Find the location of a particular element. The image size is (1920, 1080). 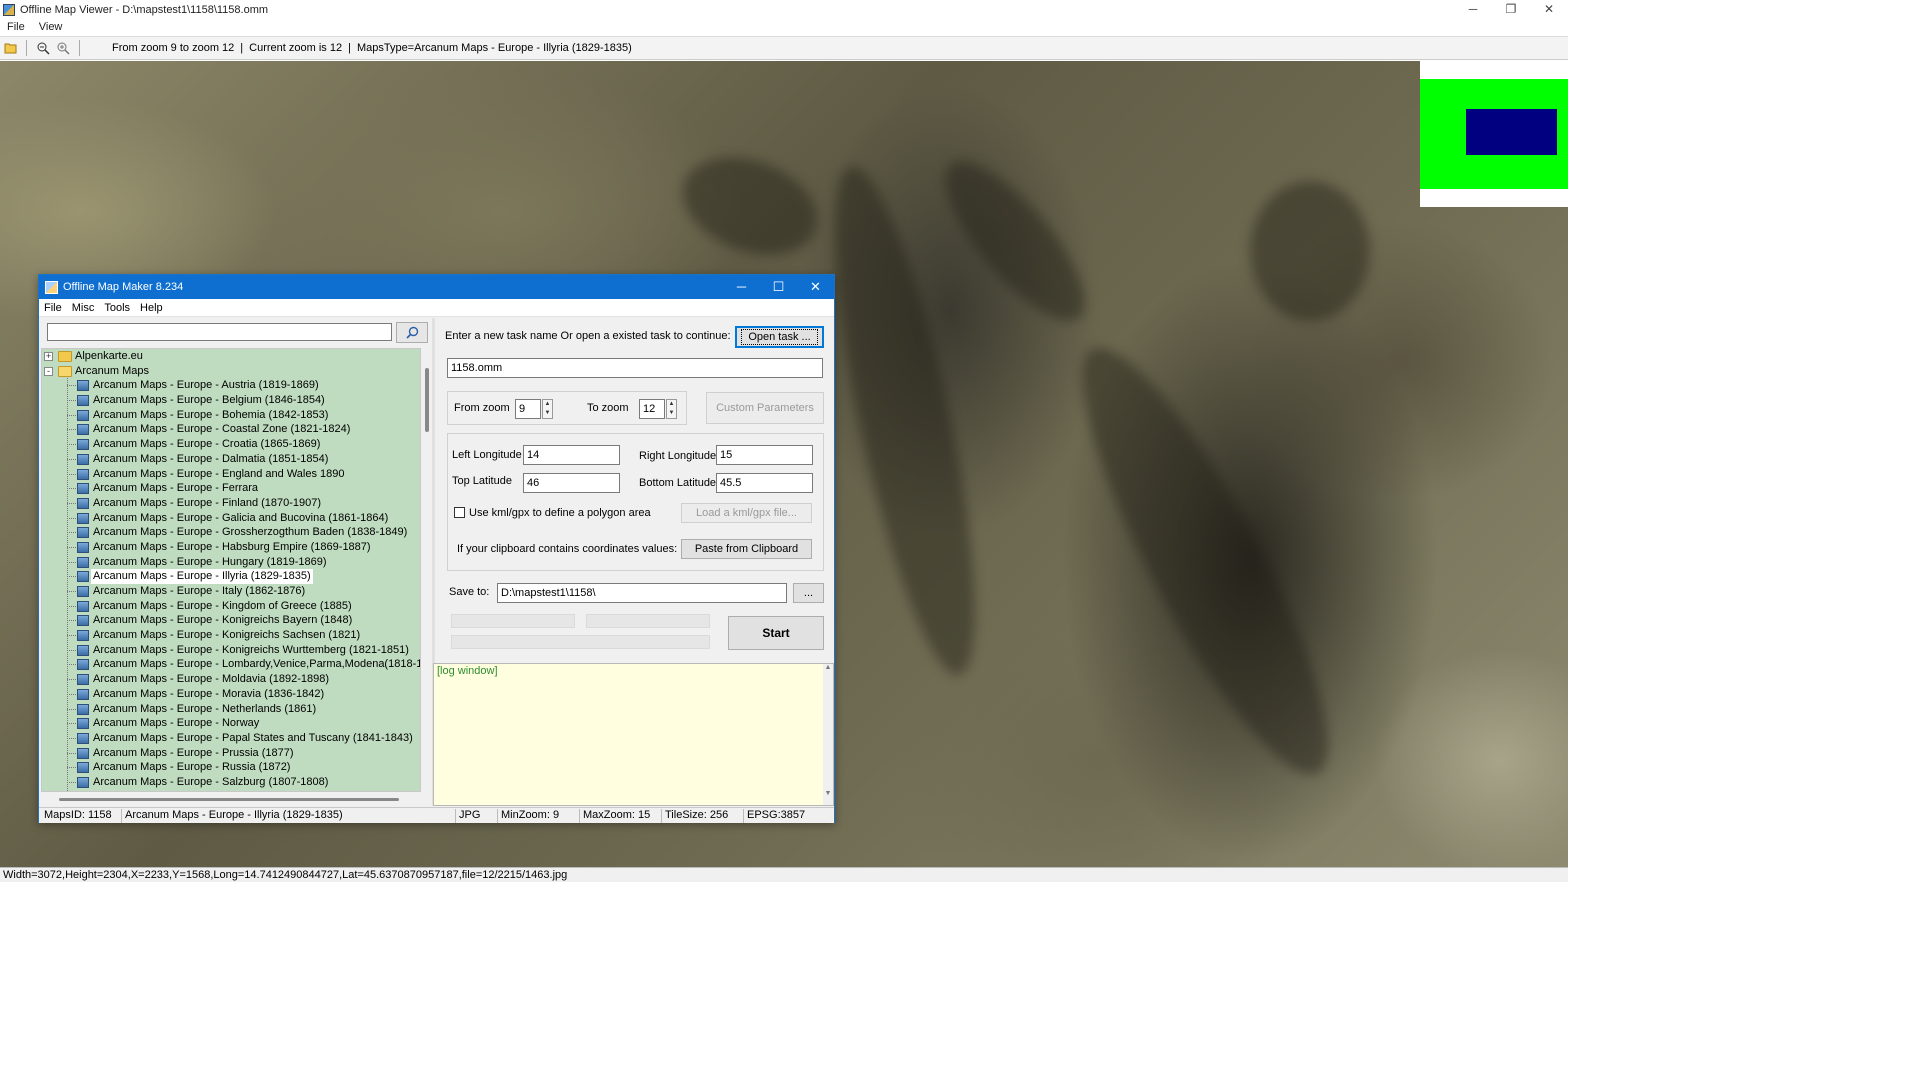

map-overview-box is located at coordinates (1494, 134).